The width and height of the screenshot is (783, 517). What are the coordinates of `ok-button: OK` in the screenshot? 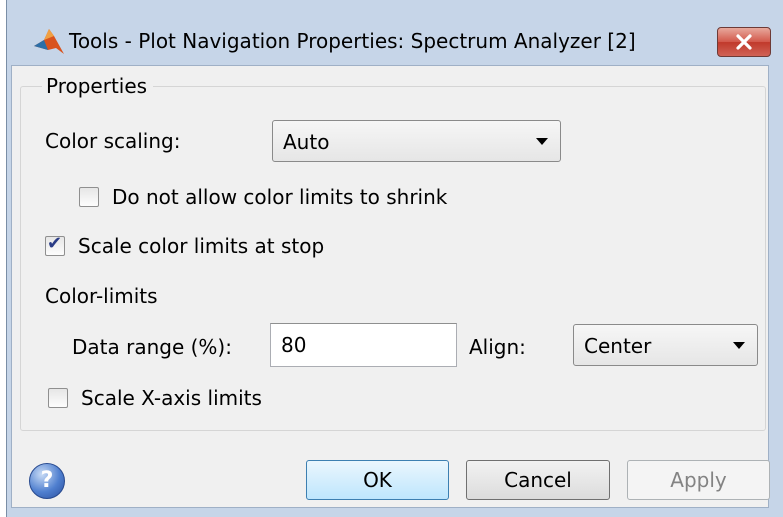 It's located at (377, 480).